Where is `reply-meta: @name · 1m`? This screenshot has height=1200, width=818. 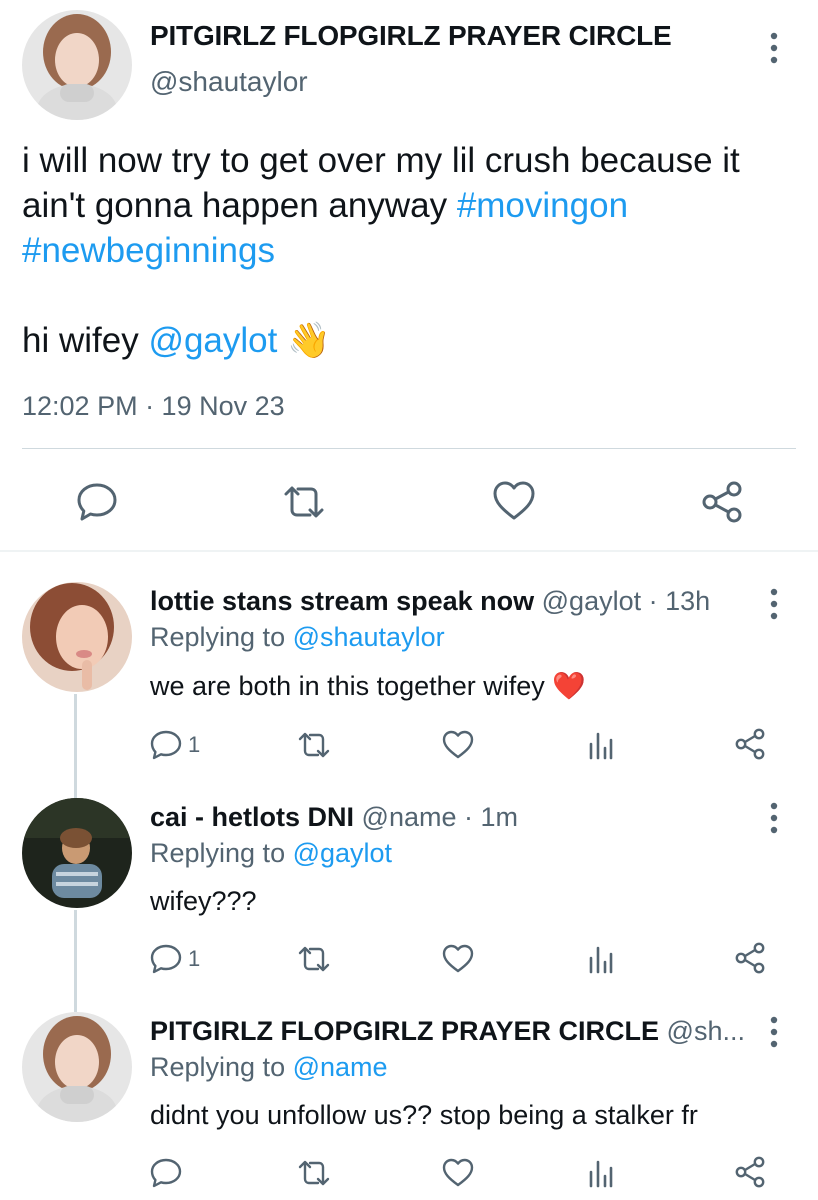 reply-meta: @name · 1m is located at coordinates (436, 817).